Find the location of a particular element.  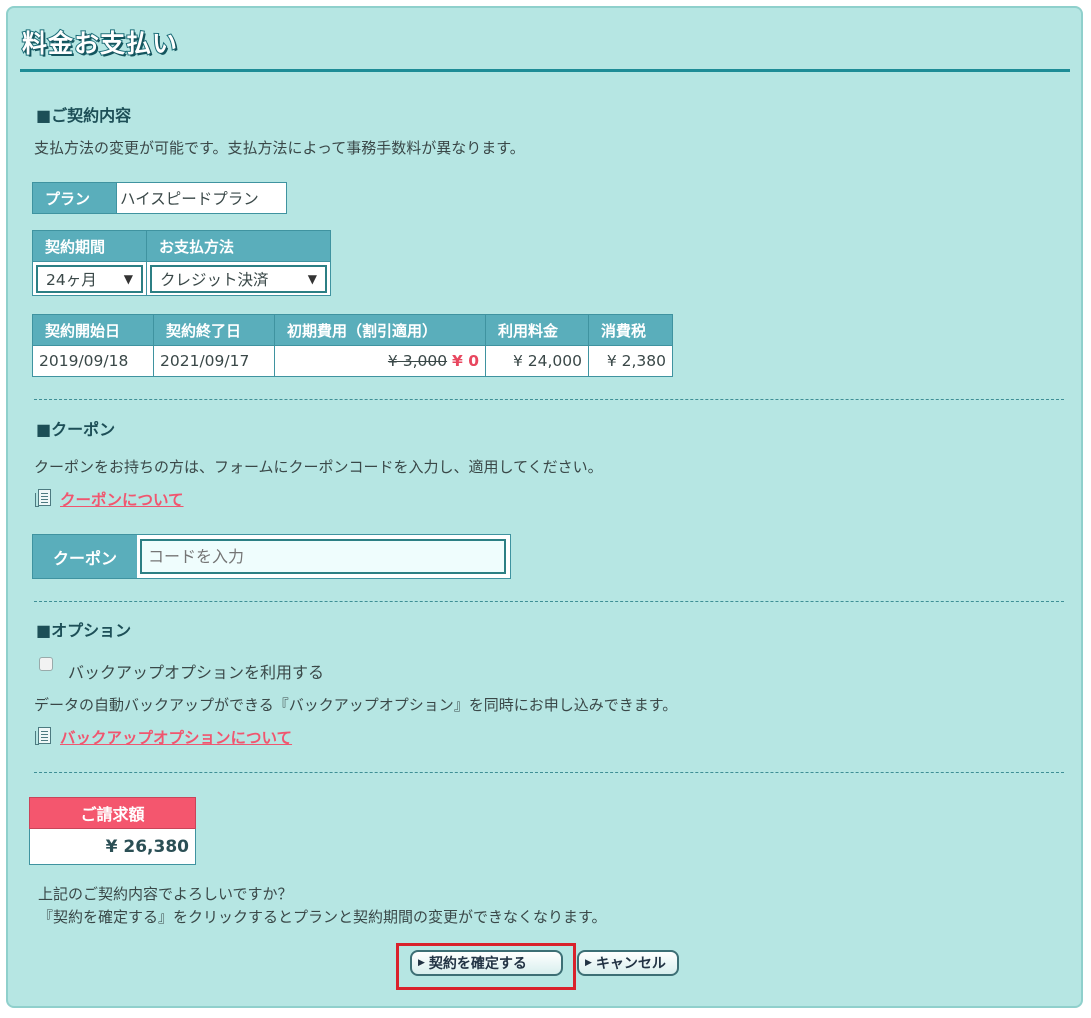

coupon-form: クーポン is located at coordinates (271, 556).